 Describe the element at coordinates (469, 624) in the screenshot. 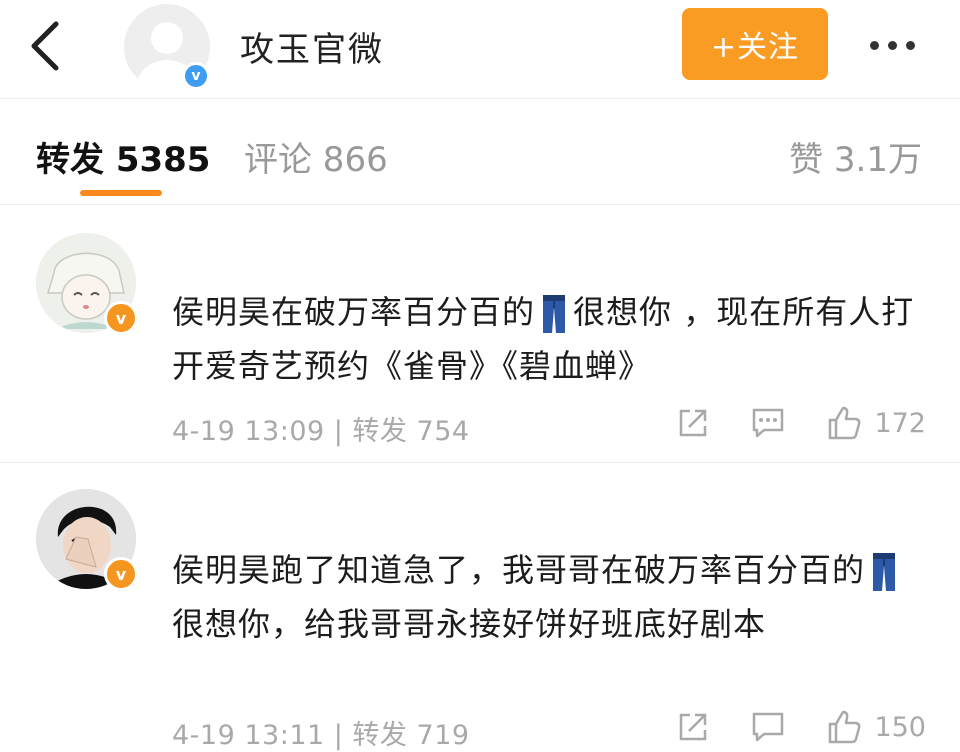

I see `comment-text-part: 很想你，给我哥哥永接好饼好班底好剧本` at that location.